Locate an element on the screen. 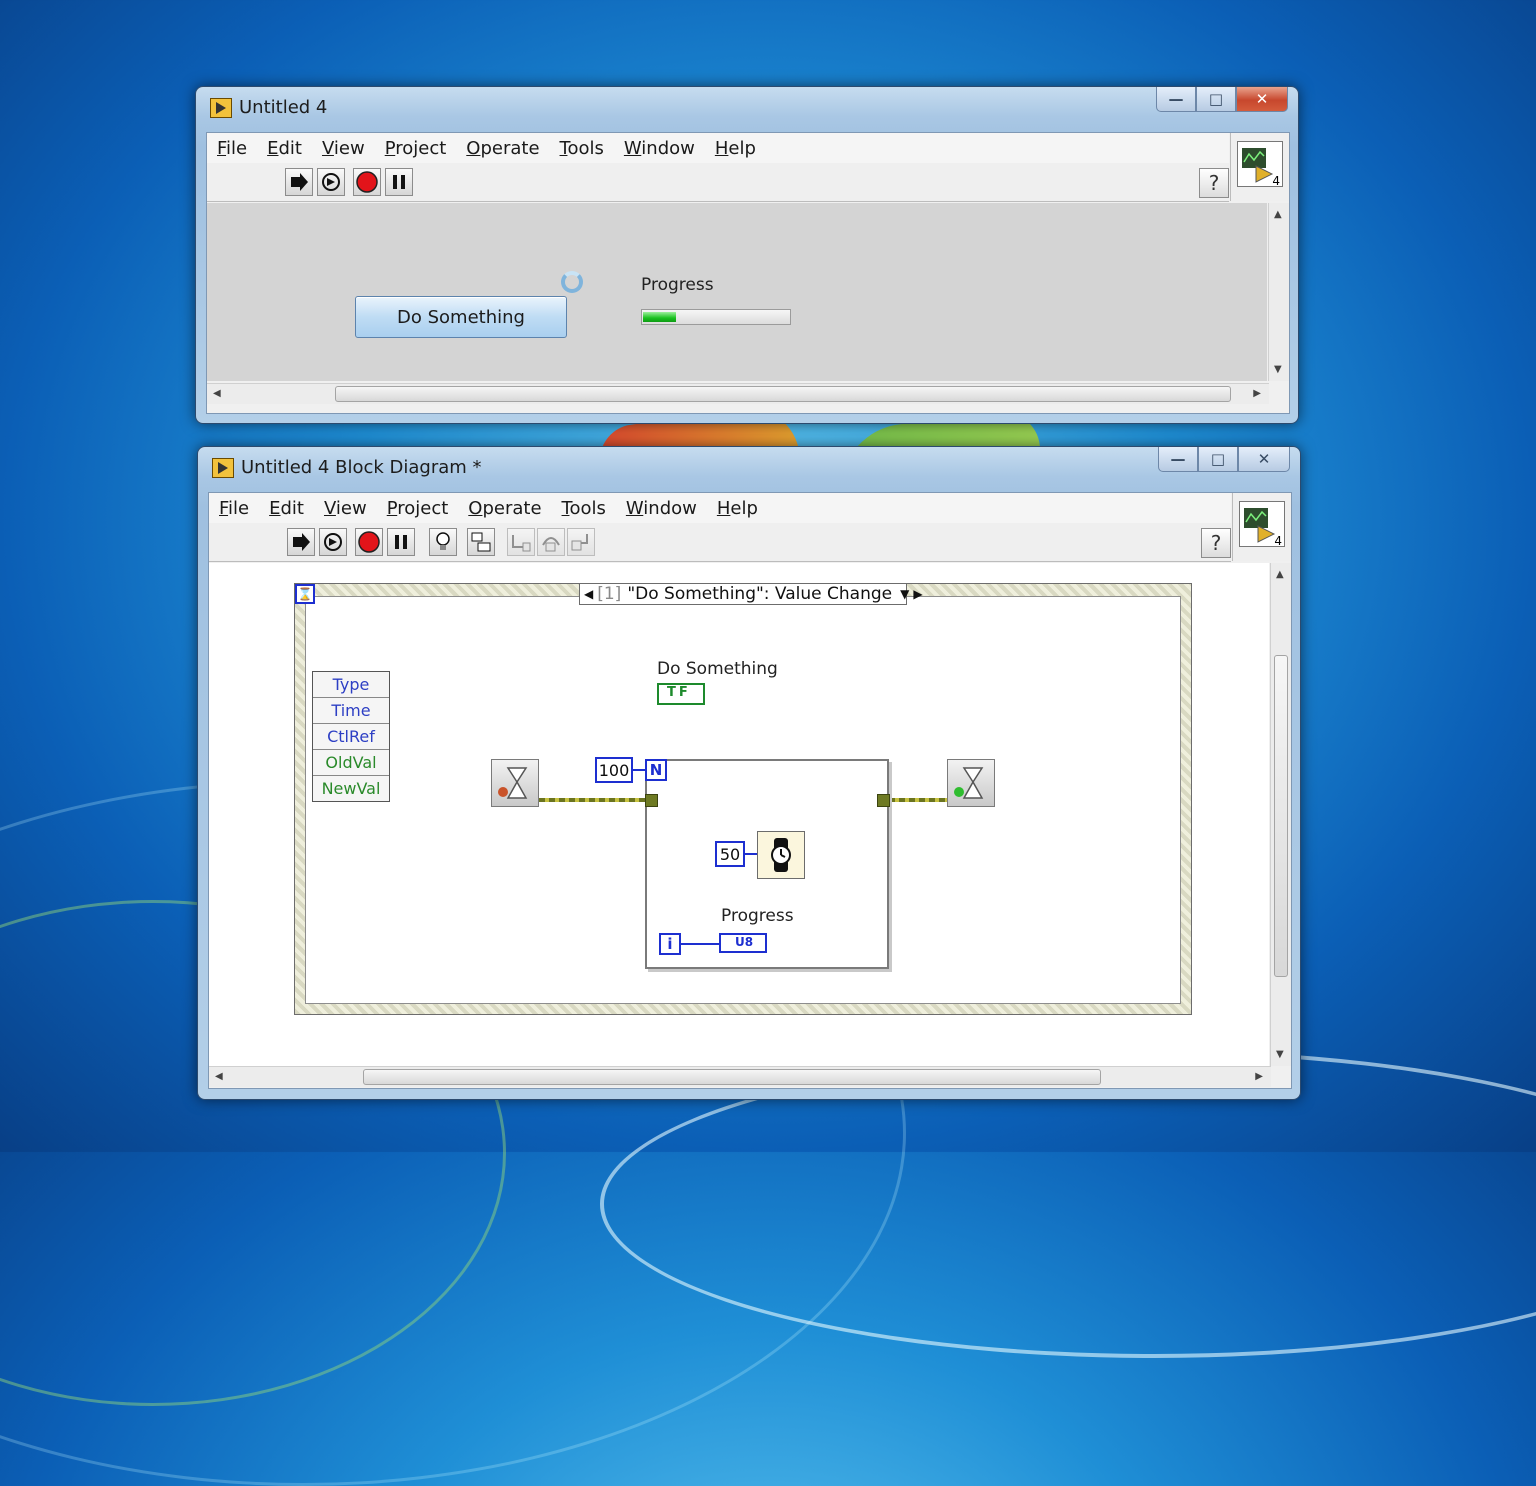 This screenshot has height=1486, width=1536. wait-ms-constant: 50 is located at coordinates (730, 854).